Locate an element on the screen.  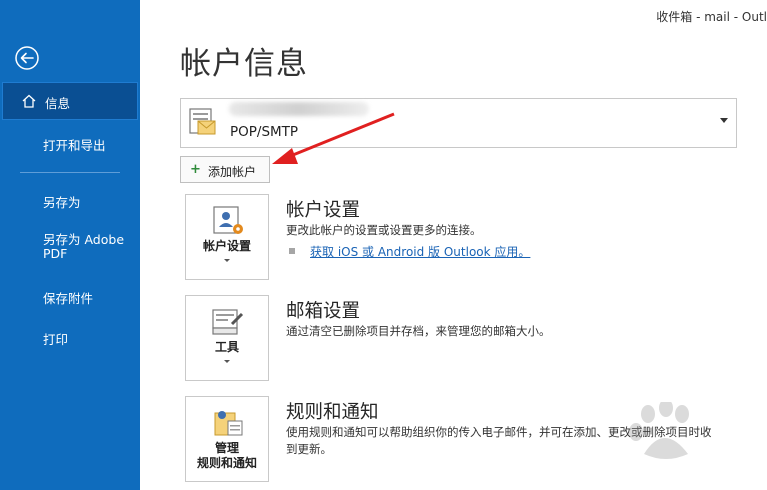
home-icon is located at coordinates (29, 101).